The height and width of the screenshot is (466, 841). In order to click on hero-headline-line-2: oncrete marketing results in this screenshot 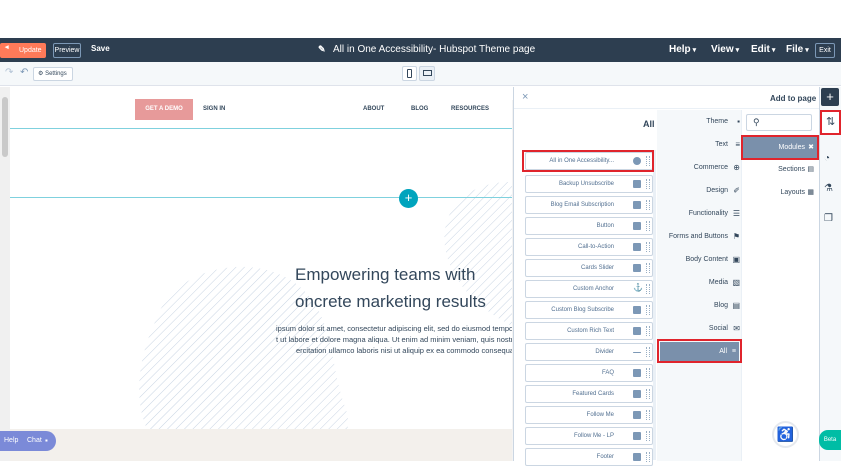, I will do `click(390, 301)`.